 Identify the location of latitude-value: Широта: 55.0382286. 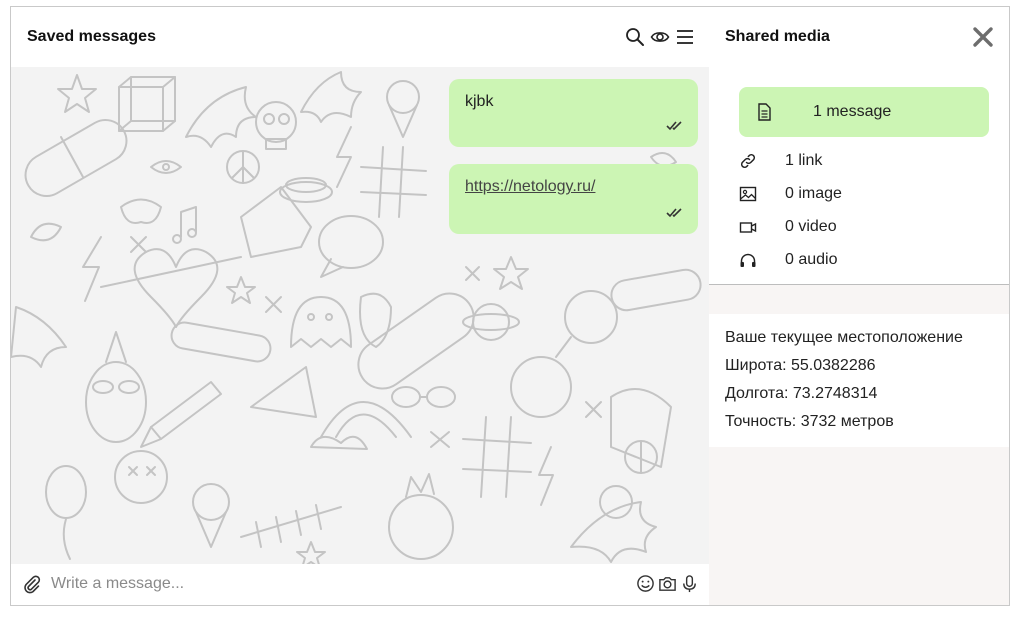
(800, 365).